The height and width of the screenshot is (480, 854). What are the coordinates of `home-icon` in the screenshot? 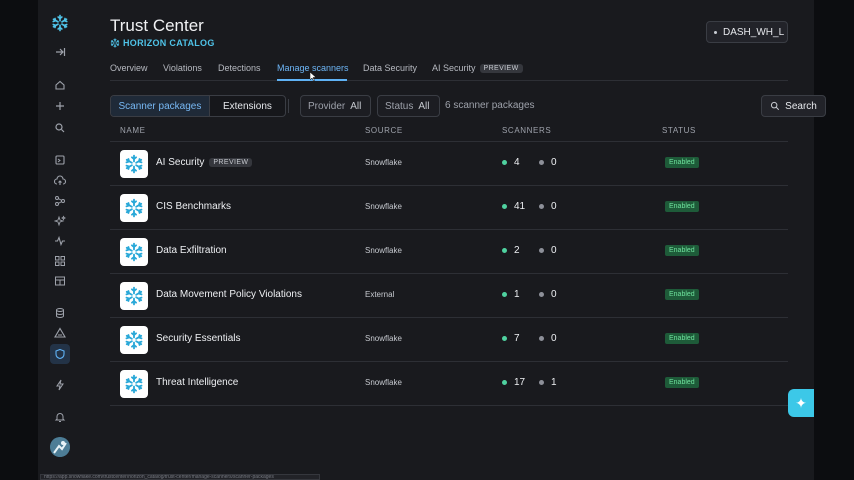 It's located at (60, 85).